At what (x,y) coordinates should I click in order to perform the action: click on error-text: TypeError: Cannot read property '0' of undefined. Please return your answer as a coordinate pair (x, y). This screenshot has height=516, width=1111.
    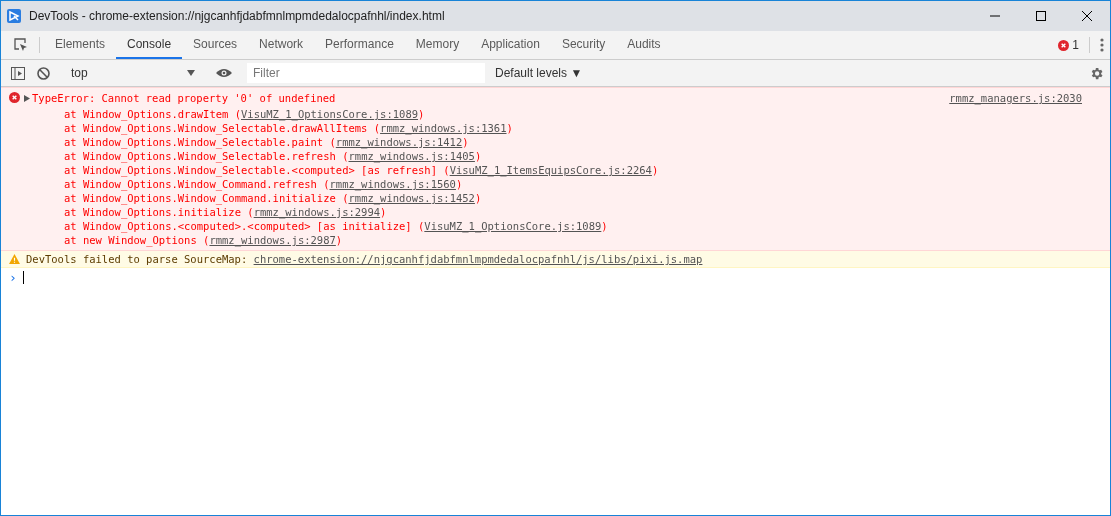
    Looking at the image, I should click on (184, 98).